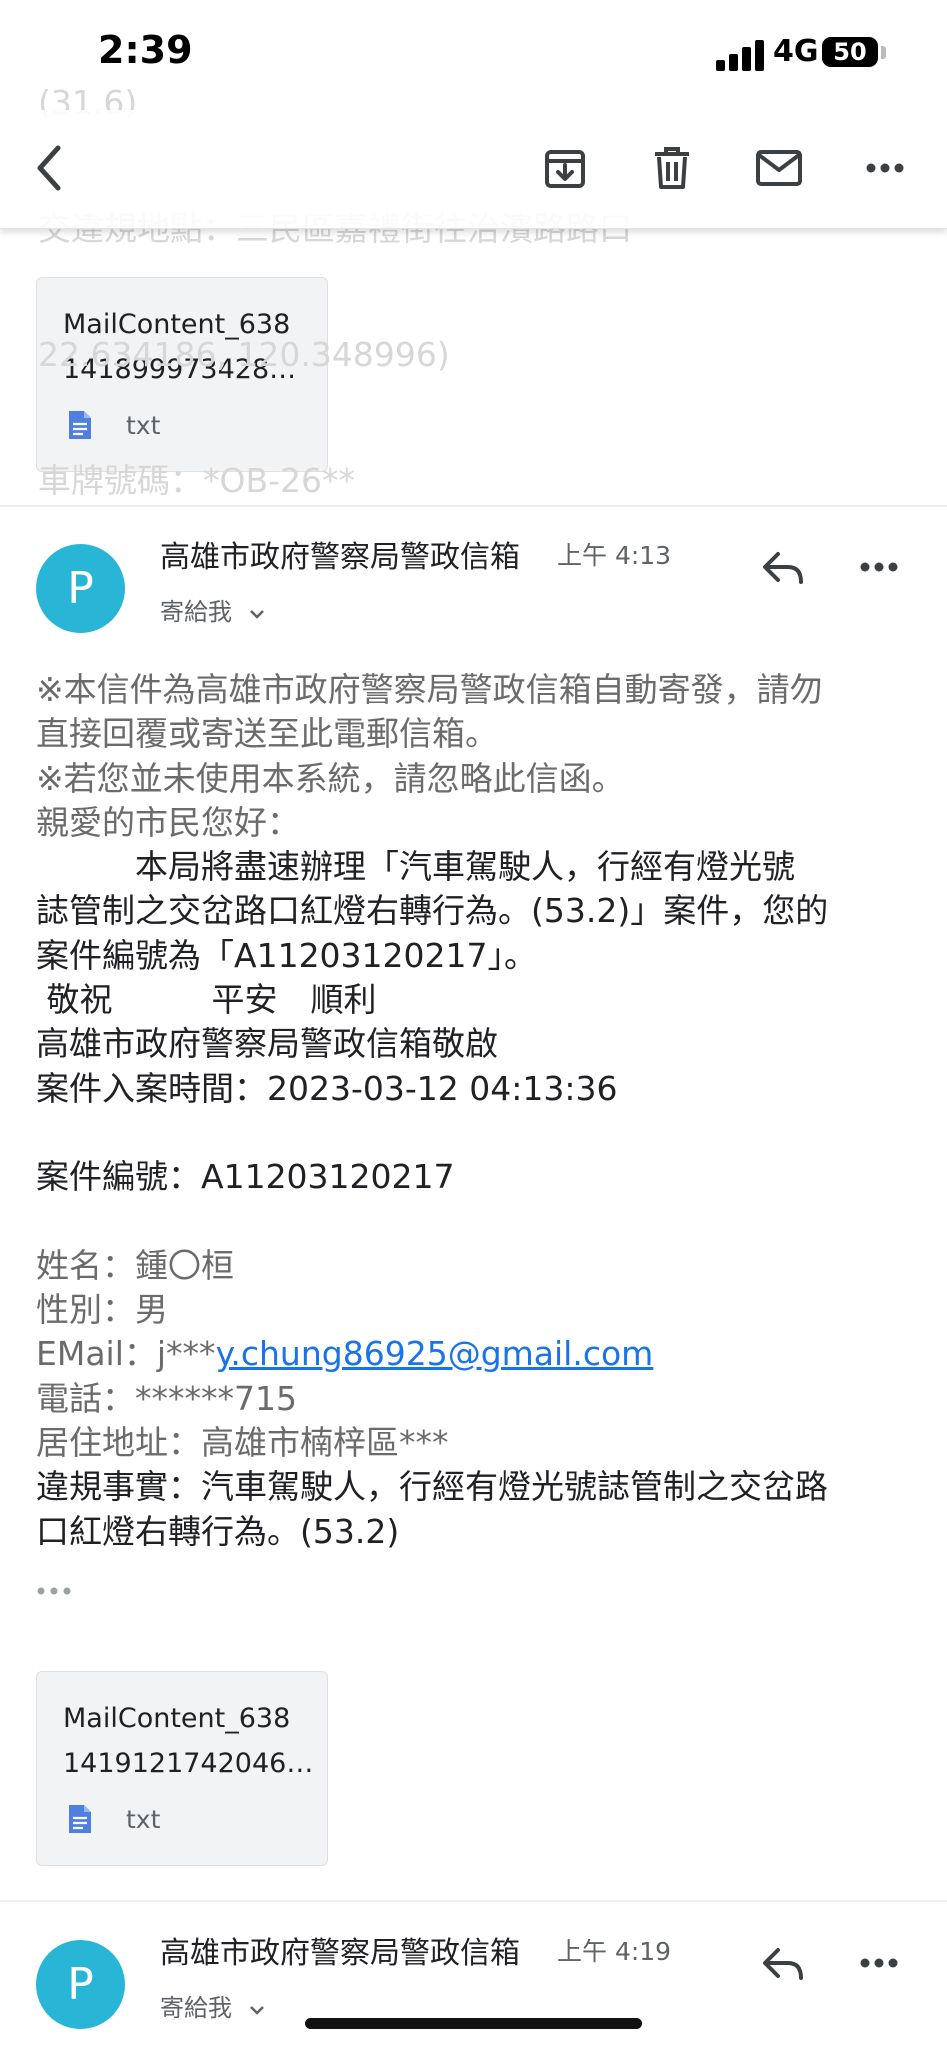  What do you see at coordinates (168, 822) in the screenshot?
I see `body-line: 親愛的市民您好：` at bounding box center [168, 822].